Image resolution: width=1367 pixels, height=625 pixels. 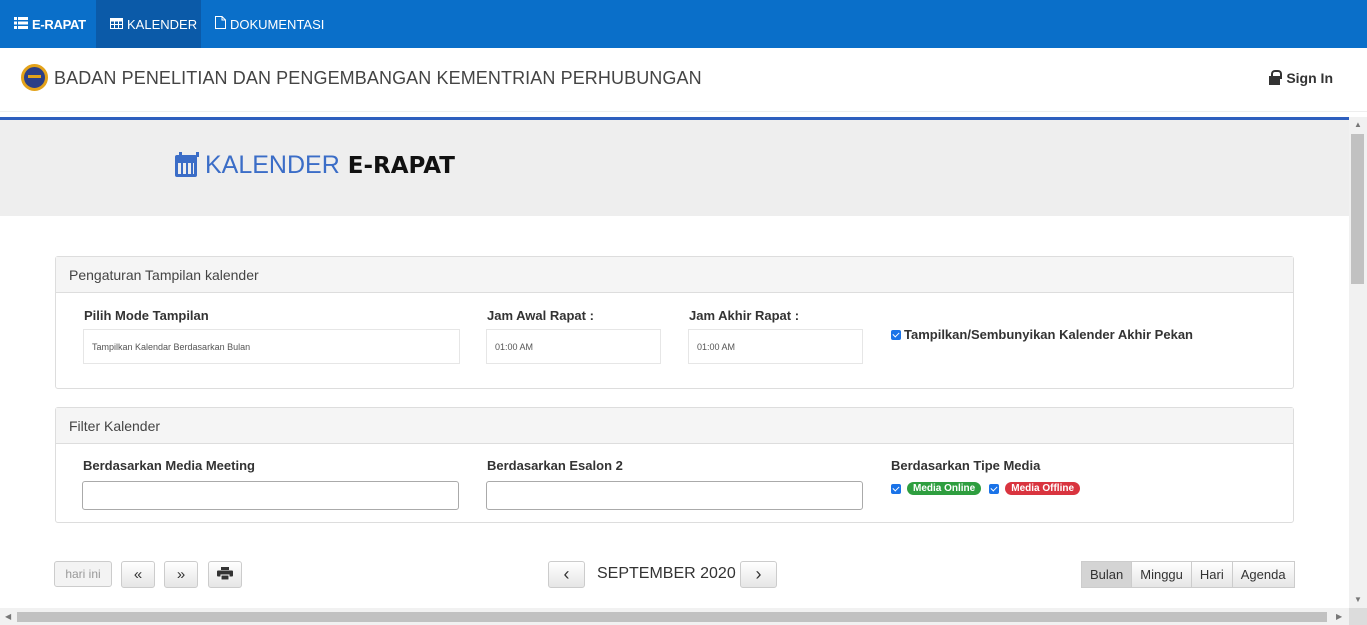 What do you see at coordinates (986, 488) in the screenshot?
I see `media-type-filters: Media Online Media Offline` at bounding box center [986, 488].